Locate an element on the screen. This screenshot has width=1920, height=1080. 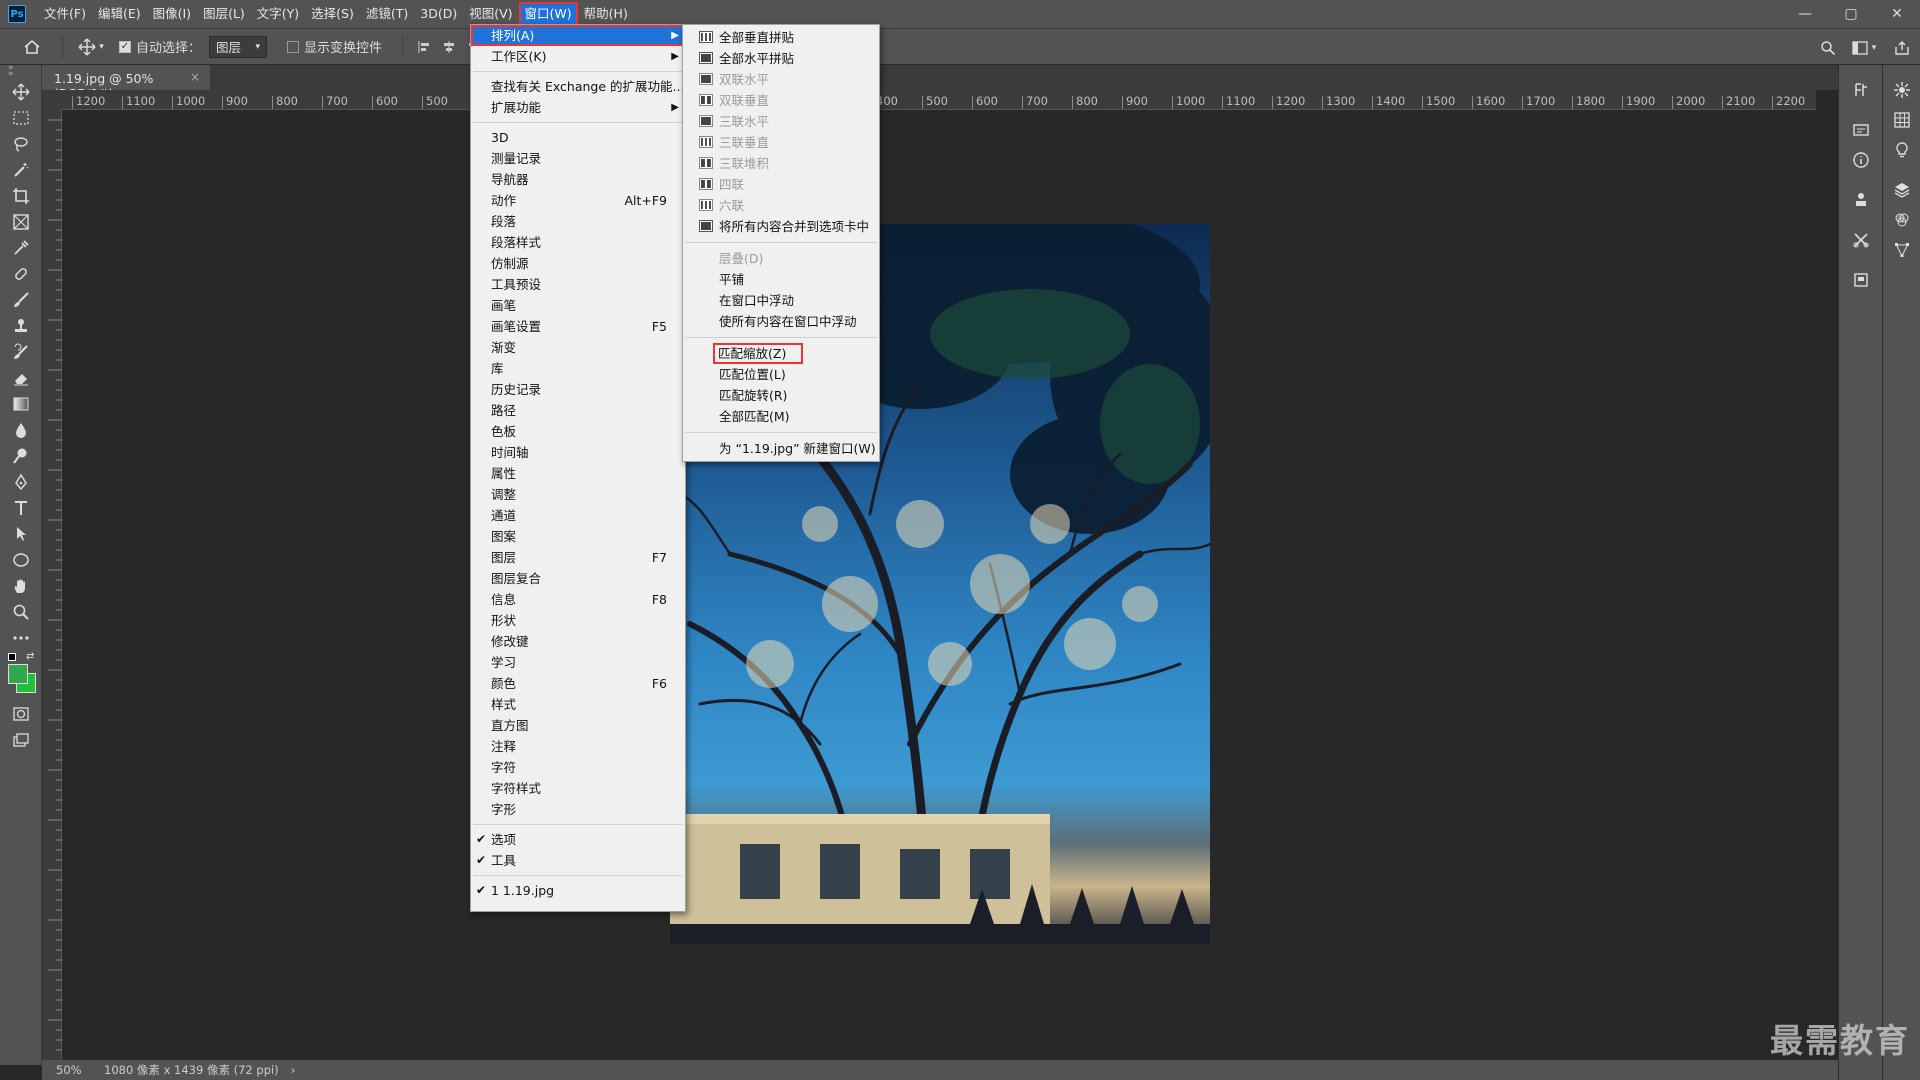
path-selection-tool-icon is located at coordinates (21, 534).